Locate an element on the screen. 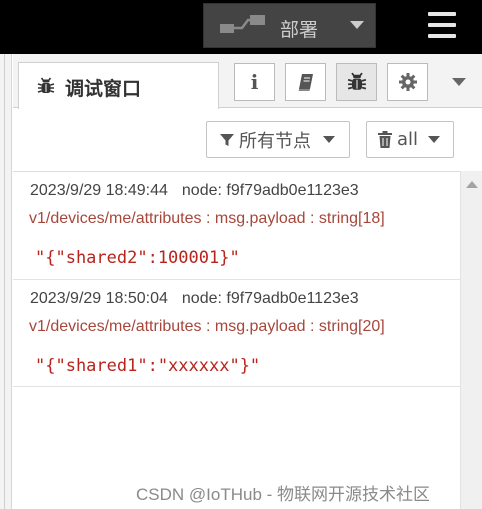 The height and width of the screenshot is (509, 482). gear-icon is located at coordinates (407, 82).